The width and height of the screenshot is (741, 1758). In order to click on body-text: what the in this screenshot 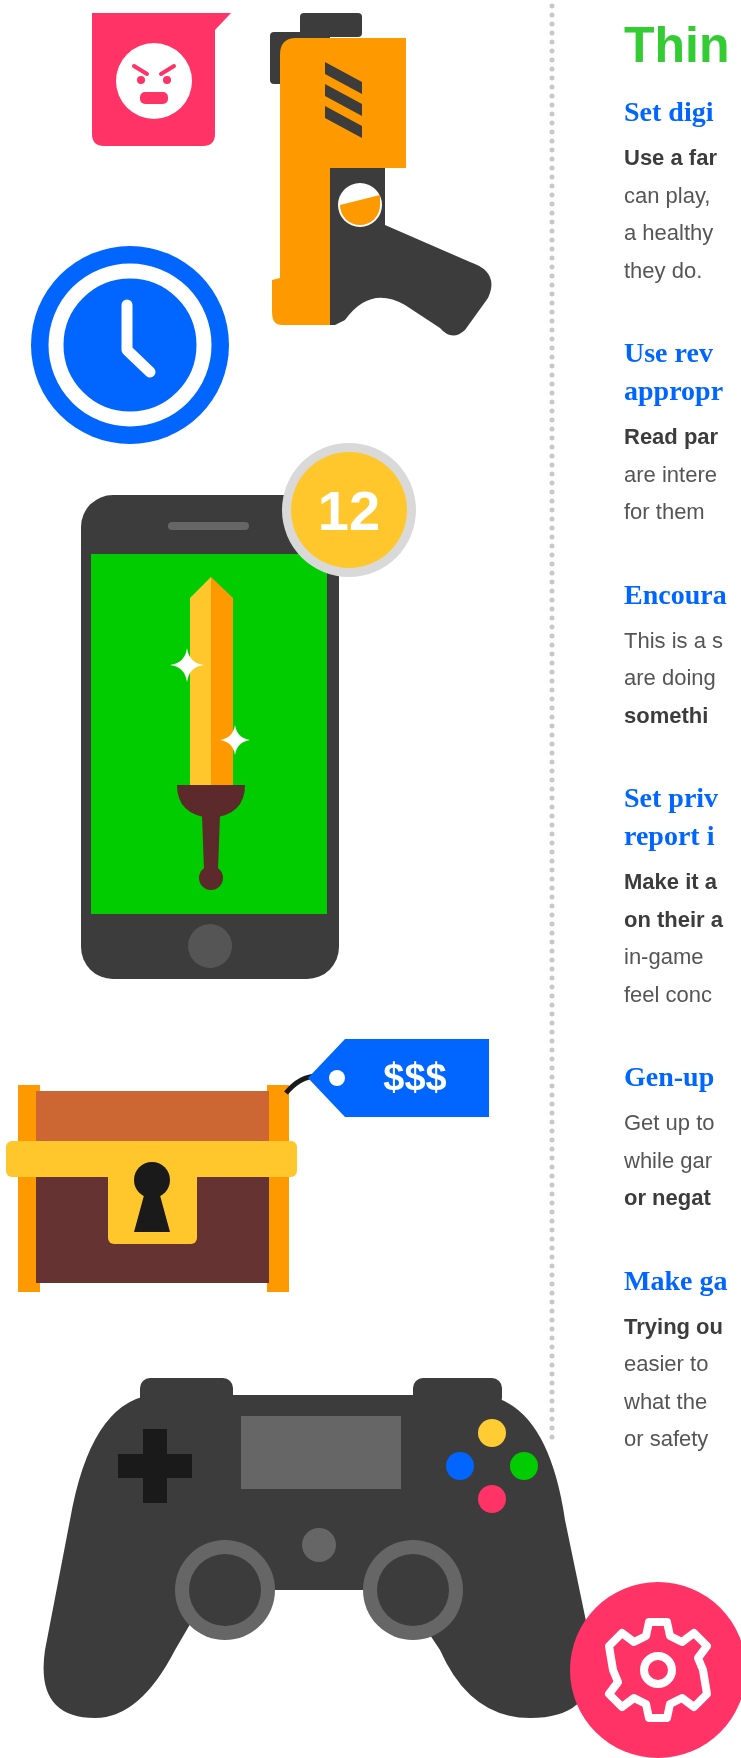, I will do `click(666, 1401)`.